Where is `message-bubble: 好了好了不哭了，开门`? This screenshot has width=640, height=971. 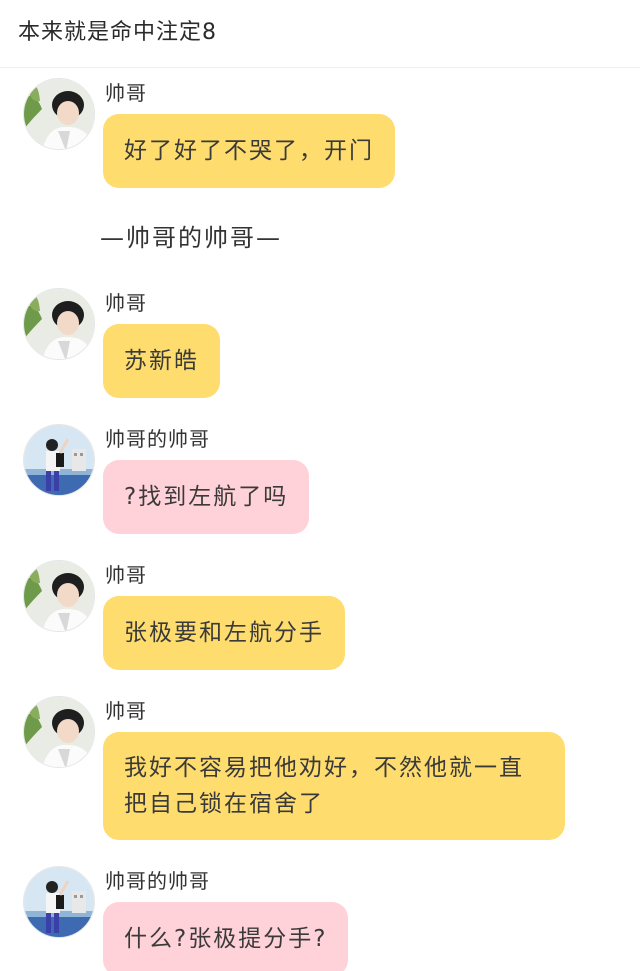
message-bubble: 好了好了不哭了，开门 is located at coordinates (249, 151).